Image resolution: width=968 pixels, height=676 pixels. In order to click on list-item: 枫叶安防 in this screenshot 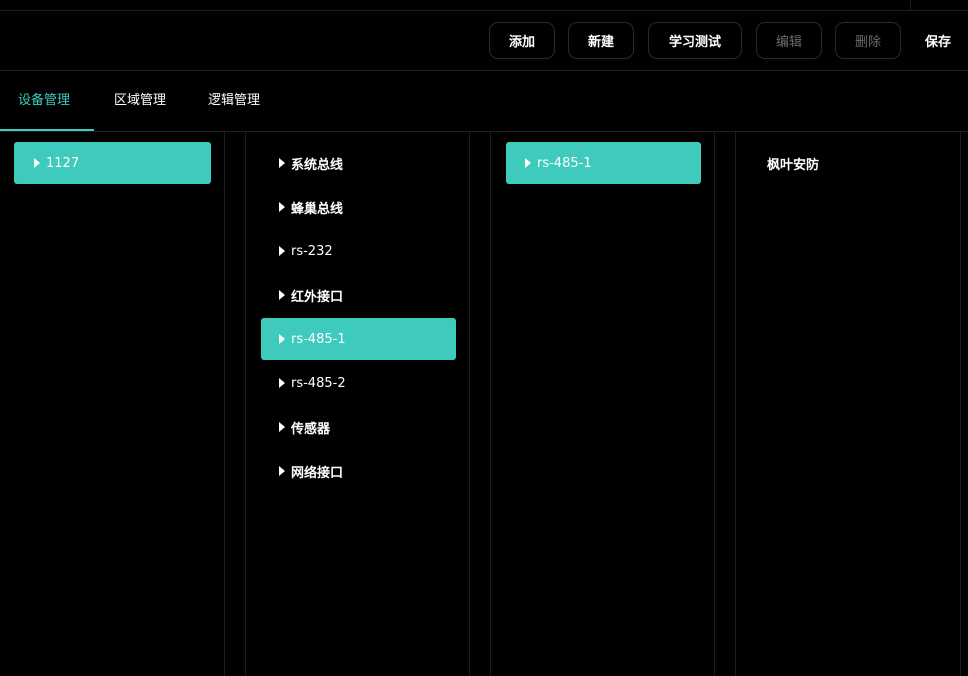, I will do `click(848, 163)`.